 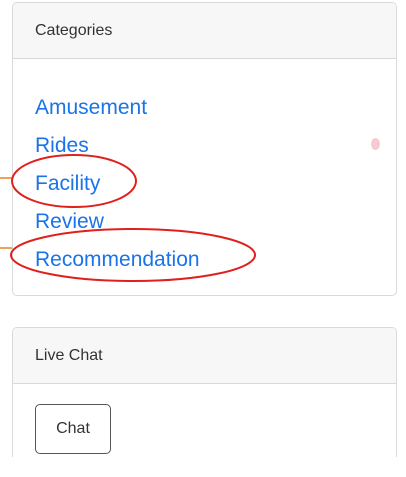 I want to click on category-link-recommendation: Recommendation, so click(x=117, y=260).